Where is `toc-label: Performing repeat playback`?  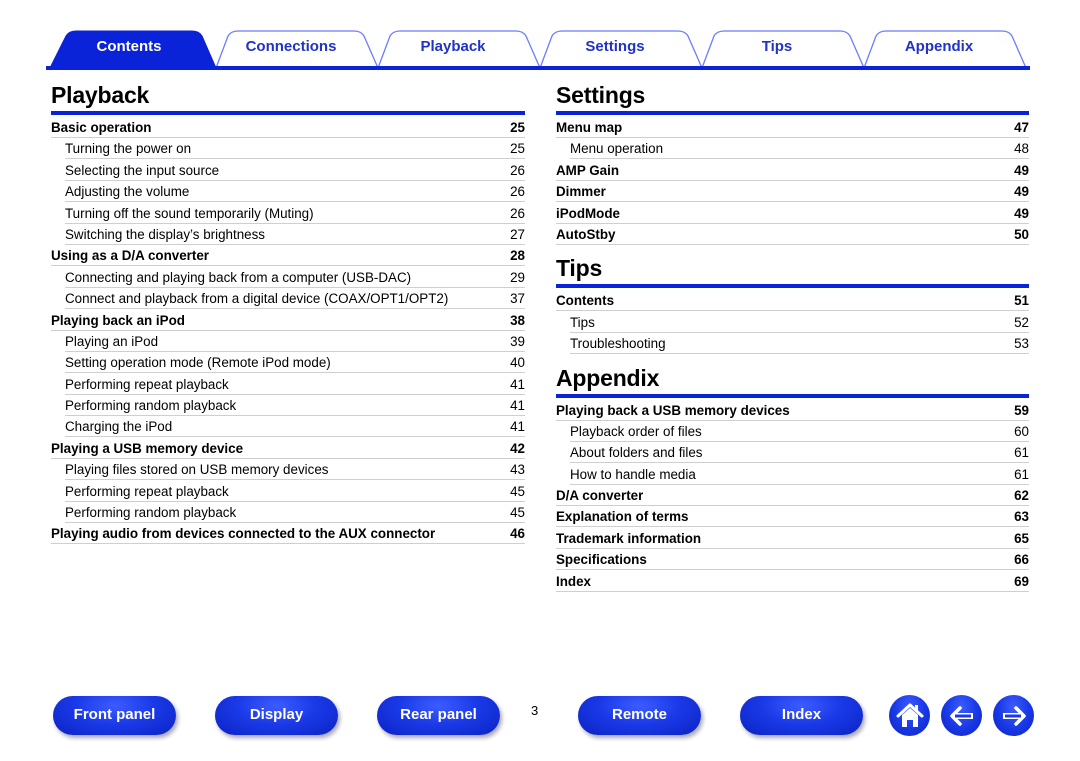 toc-label: Performing repeat playback is located at coordinates (147, 491).